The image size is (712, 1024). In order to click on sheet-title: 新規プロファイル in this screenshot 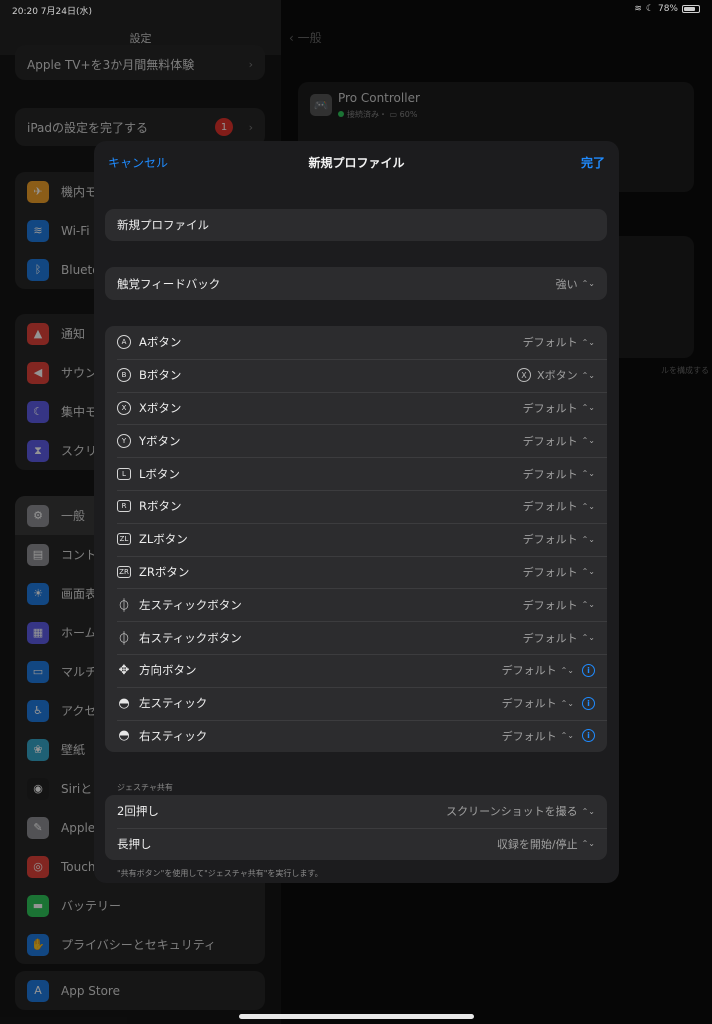, I will do `click(356, 163)`.